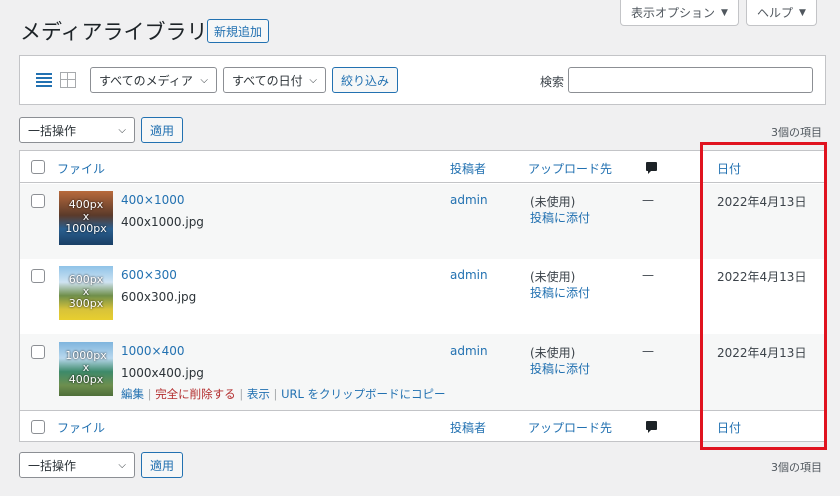  What do you see at coordinates (552, 82) in the screenshot?
I see `search-label: 検索` at bounding box center [552, 82].